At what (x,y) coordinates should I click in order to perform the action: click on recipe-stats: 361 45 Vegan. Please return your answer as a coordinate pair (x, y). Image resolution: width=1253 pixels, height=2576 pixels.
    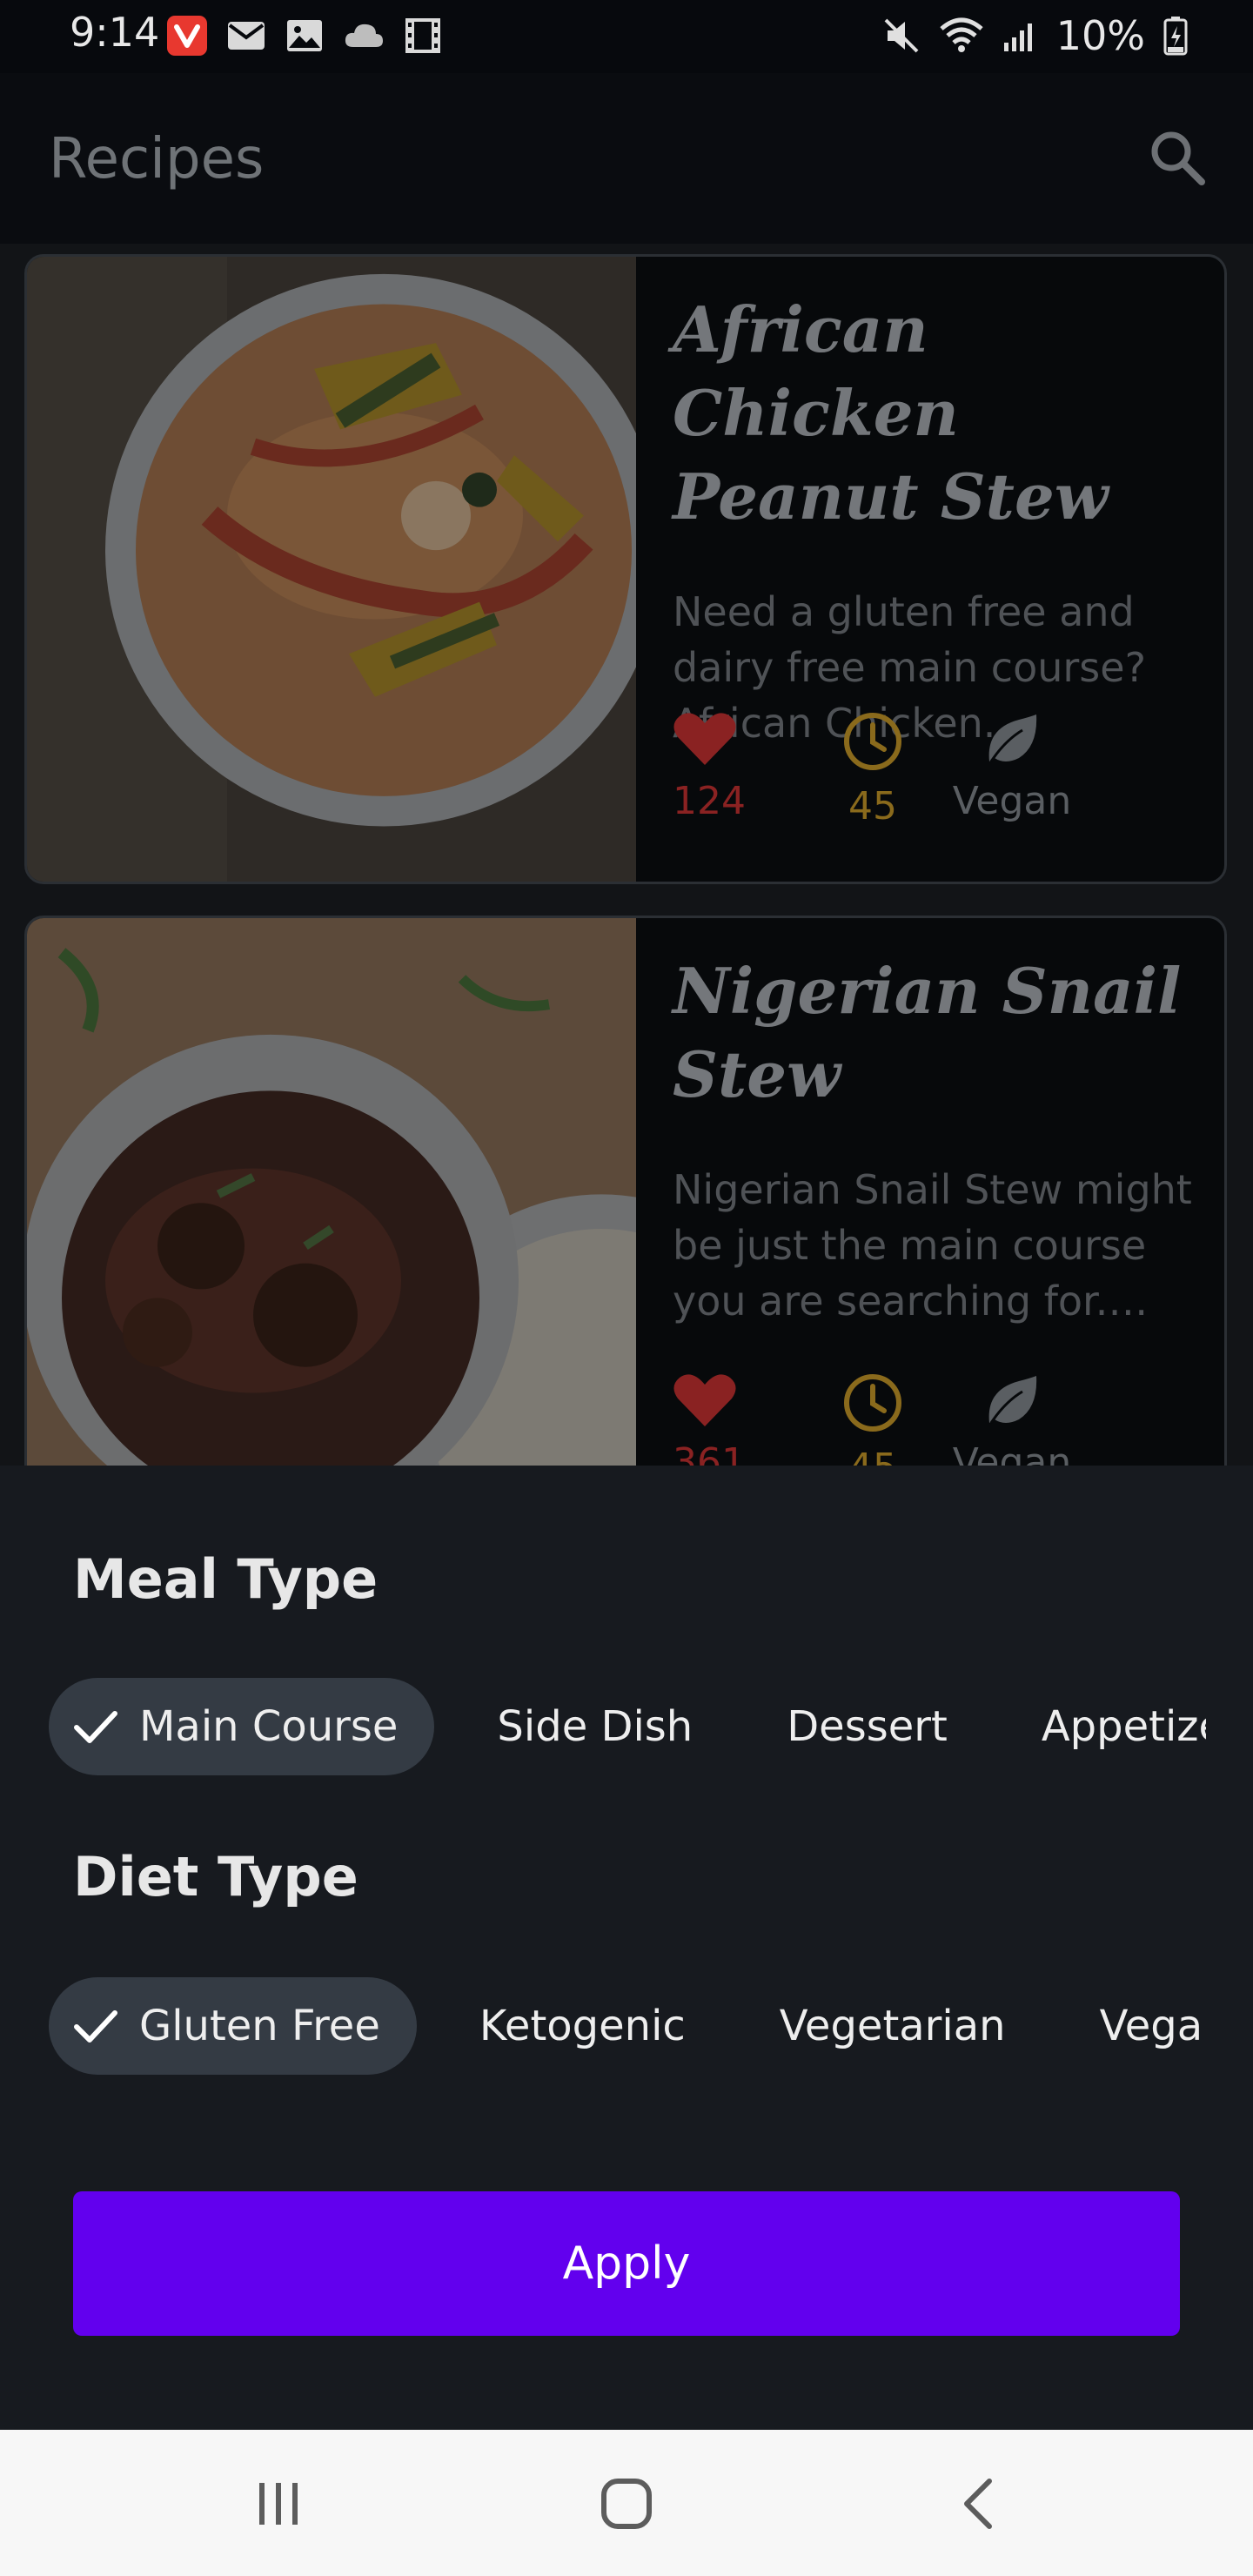
    Looking at the image, I should click on (877, 1419).